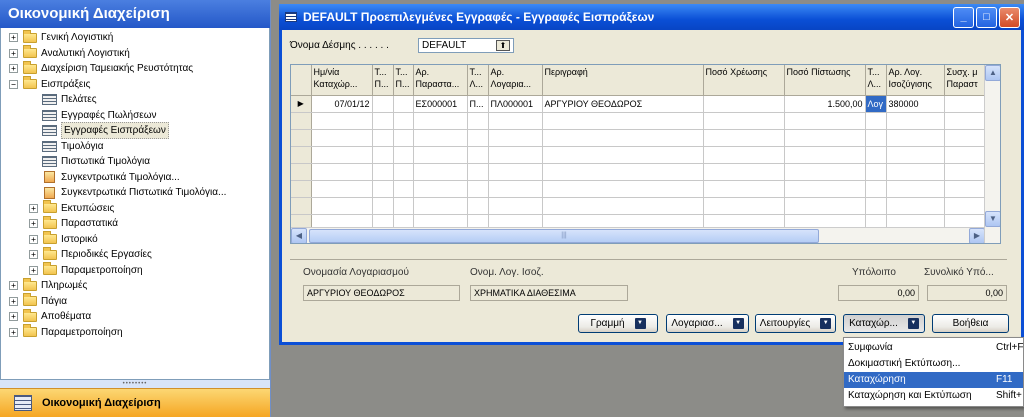  What do you see at coordinates (618, 323) in the screenshot?
I see `line-button: Γραμμή ▼` at bounding box center [618, 323].